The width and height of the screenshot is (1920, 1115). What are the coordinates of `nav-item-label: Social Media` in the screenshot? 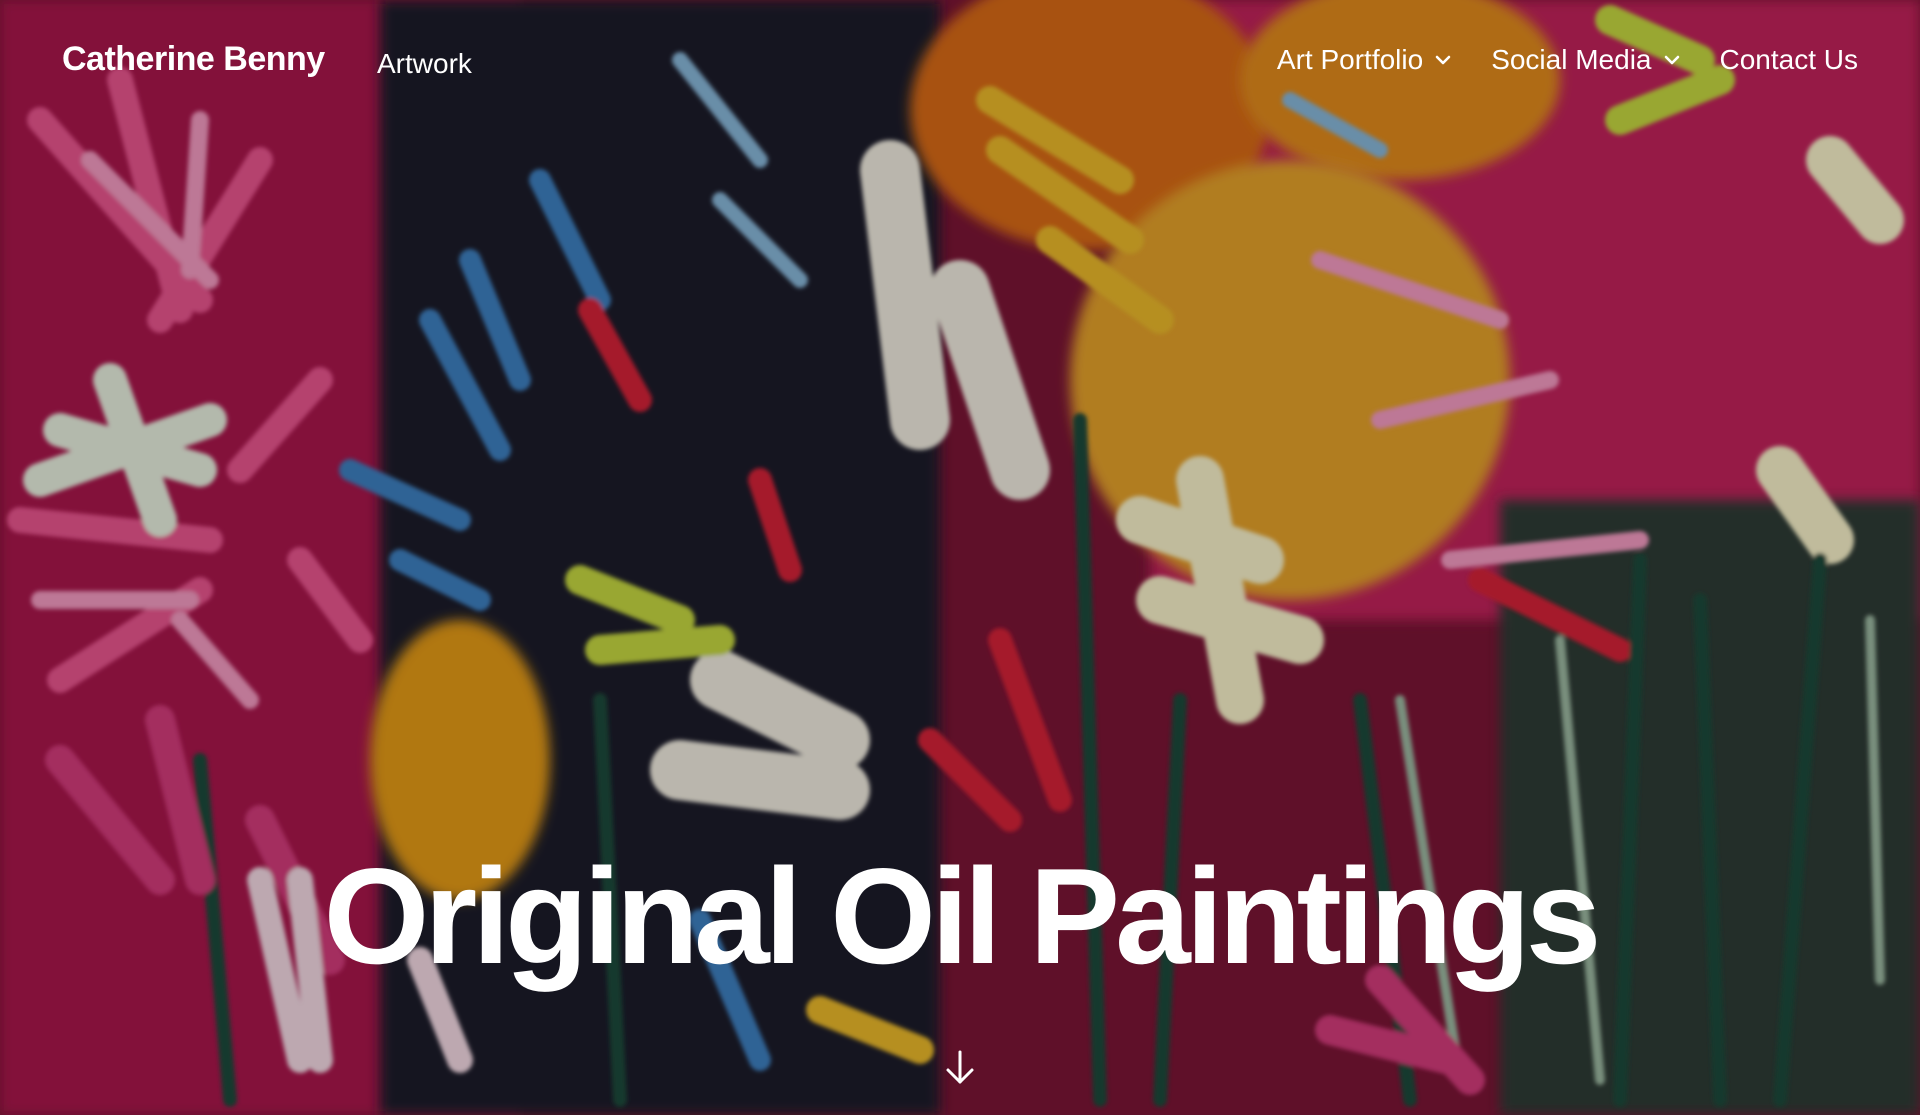 It's located at (1571, 59).